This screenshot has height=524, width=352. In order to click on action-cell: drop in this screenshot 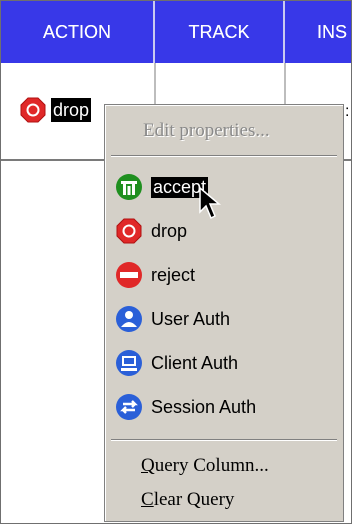, I will do `click(55, 110)`.